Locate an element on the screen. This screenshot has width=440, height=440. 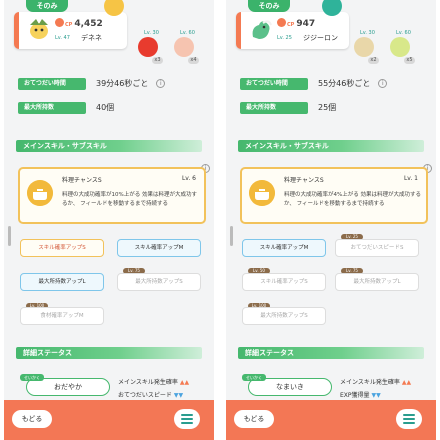
help-time-value: 39分46秒ごと i is located at coordinates (131, 84).